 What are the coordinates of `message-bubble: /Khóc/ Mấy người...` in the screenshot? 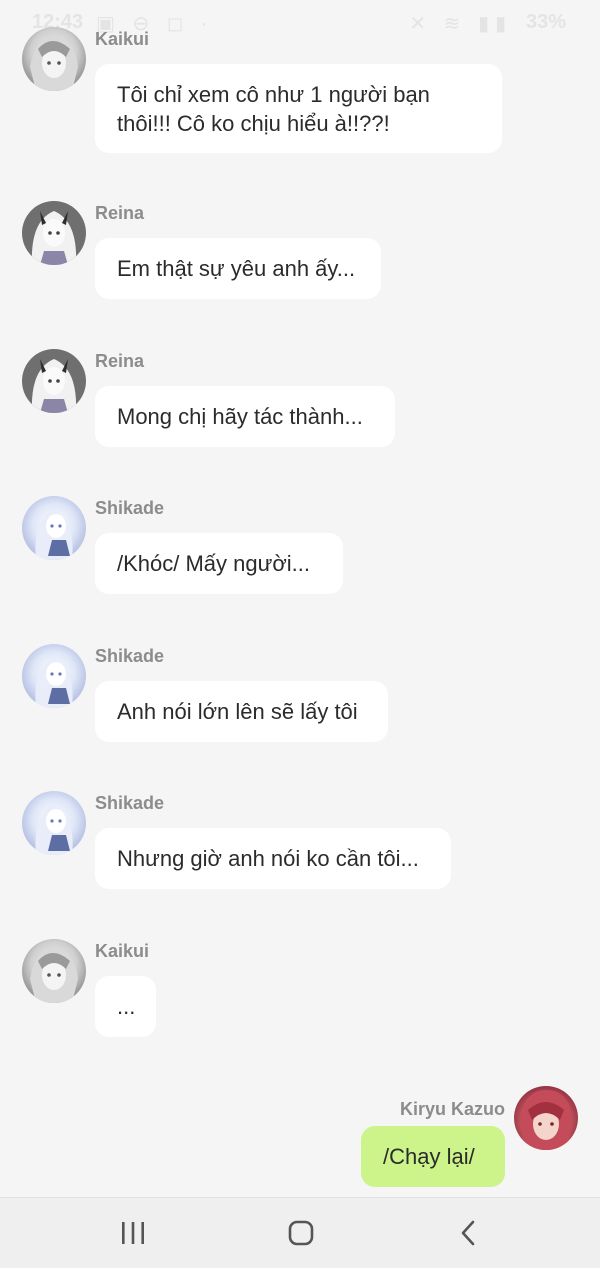 It's located at (219, 563).